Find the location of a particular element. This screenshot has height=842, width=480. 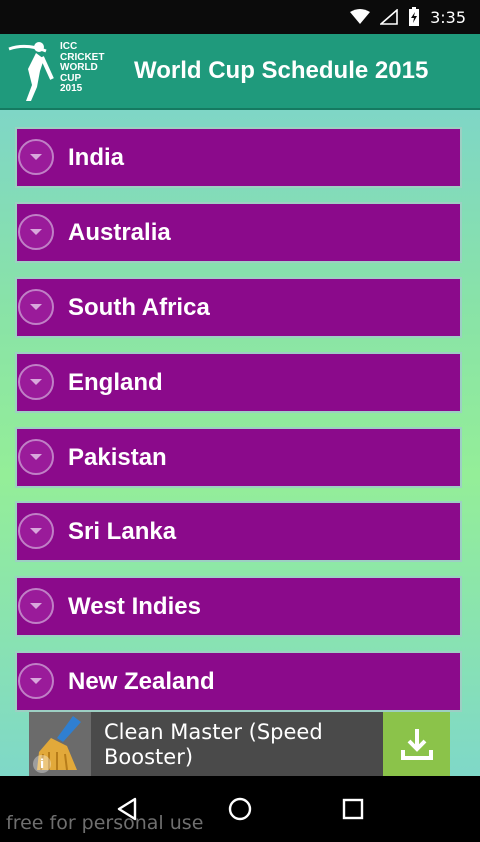

ad-banner: i Clean Master (Speed Booster) is located at coordinates (239, 744).